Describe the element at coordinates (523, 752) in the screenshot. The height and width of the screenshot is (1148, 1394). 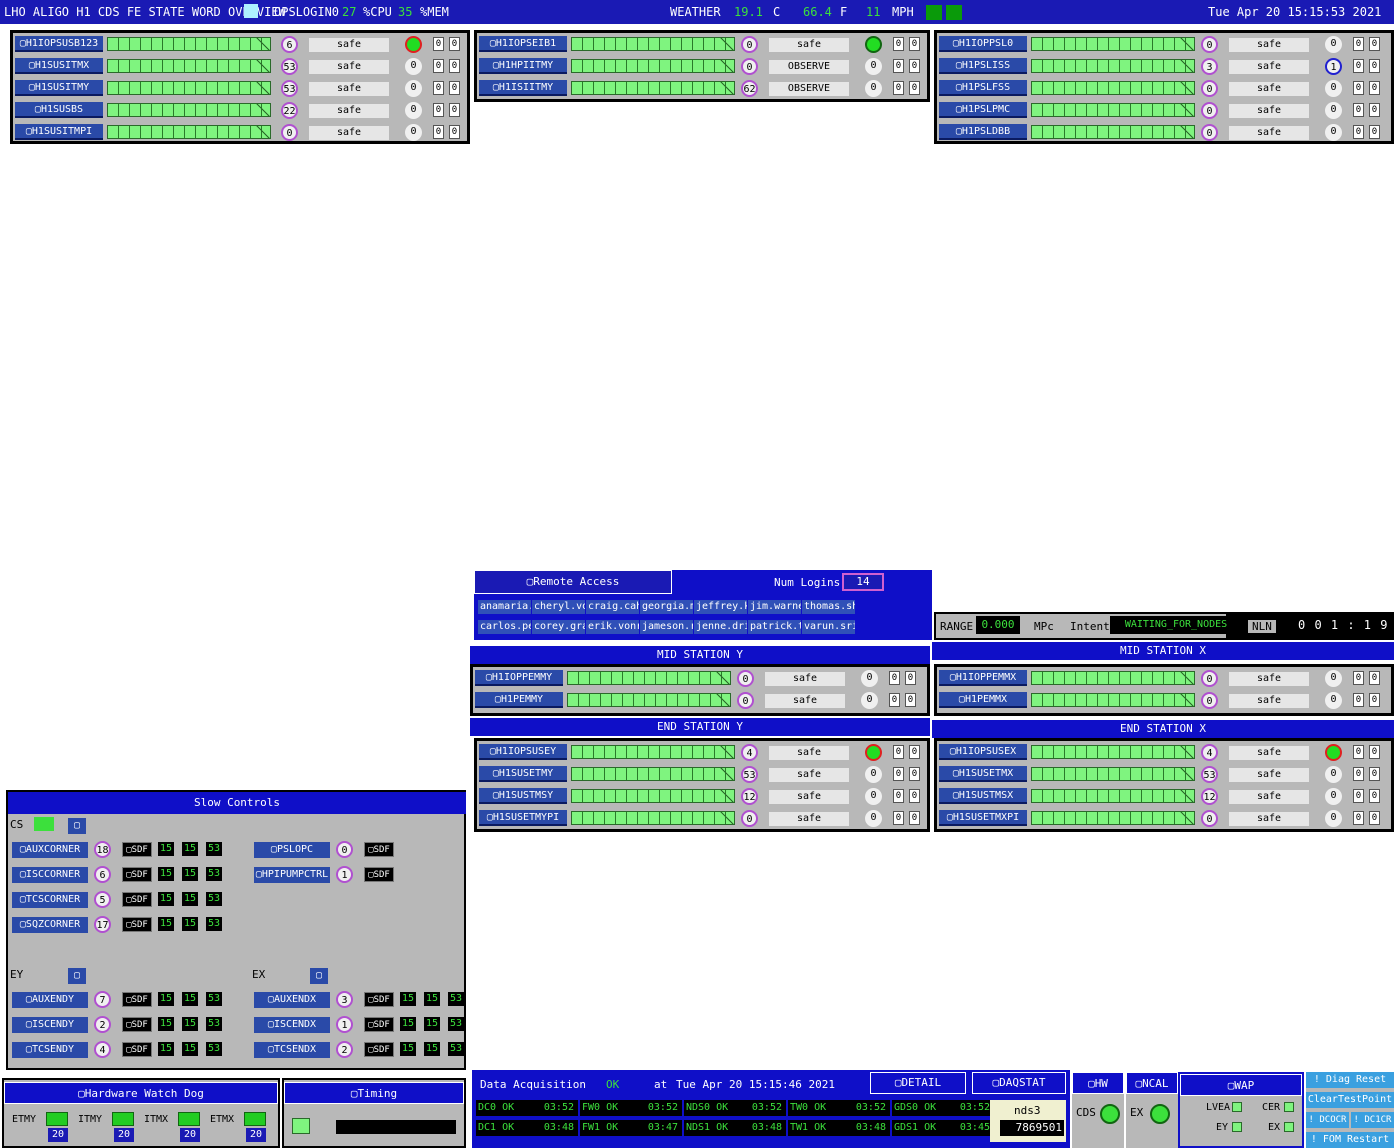
I see `model-button: ▢H1IOPSUSEY` at that location.